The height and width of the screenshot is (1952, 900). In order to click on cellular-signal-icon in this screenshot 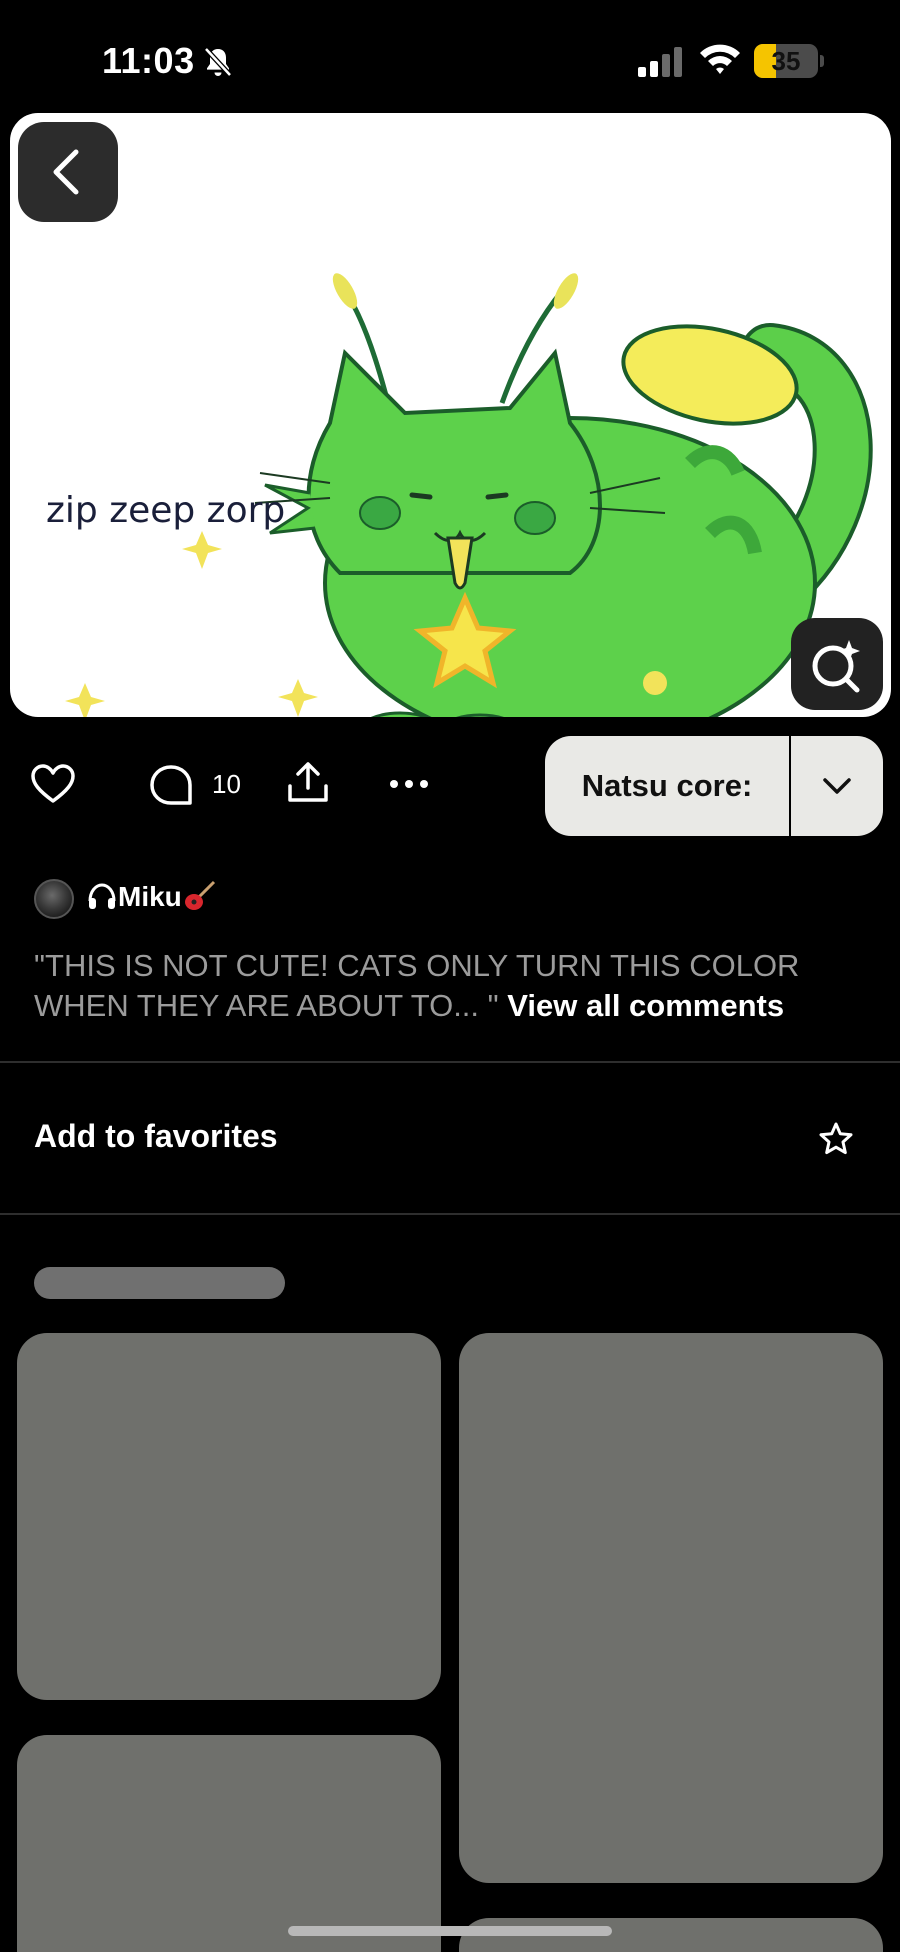, I will do `click(660, 62)`.